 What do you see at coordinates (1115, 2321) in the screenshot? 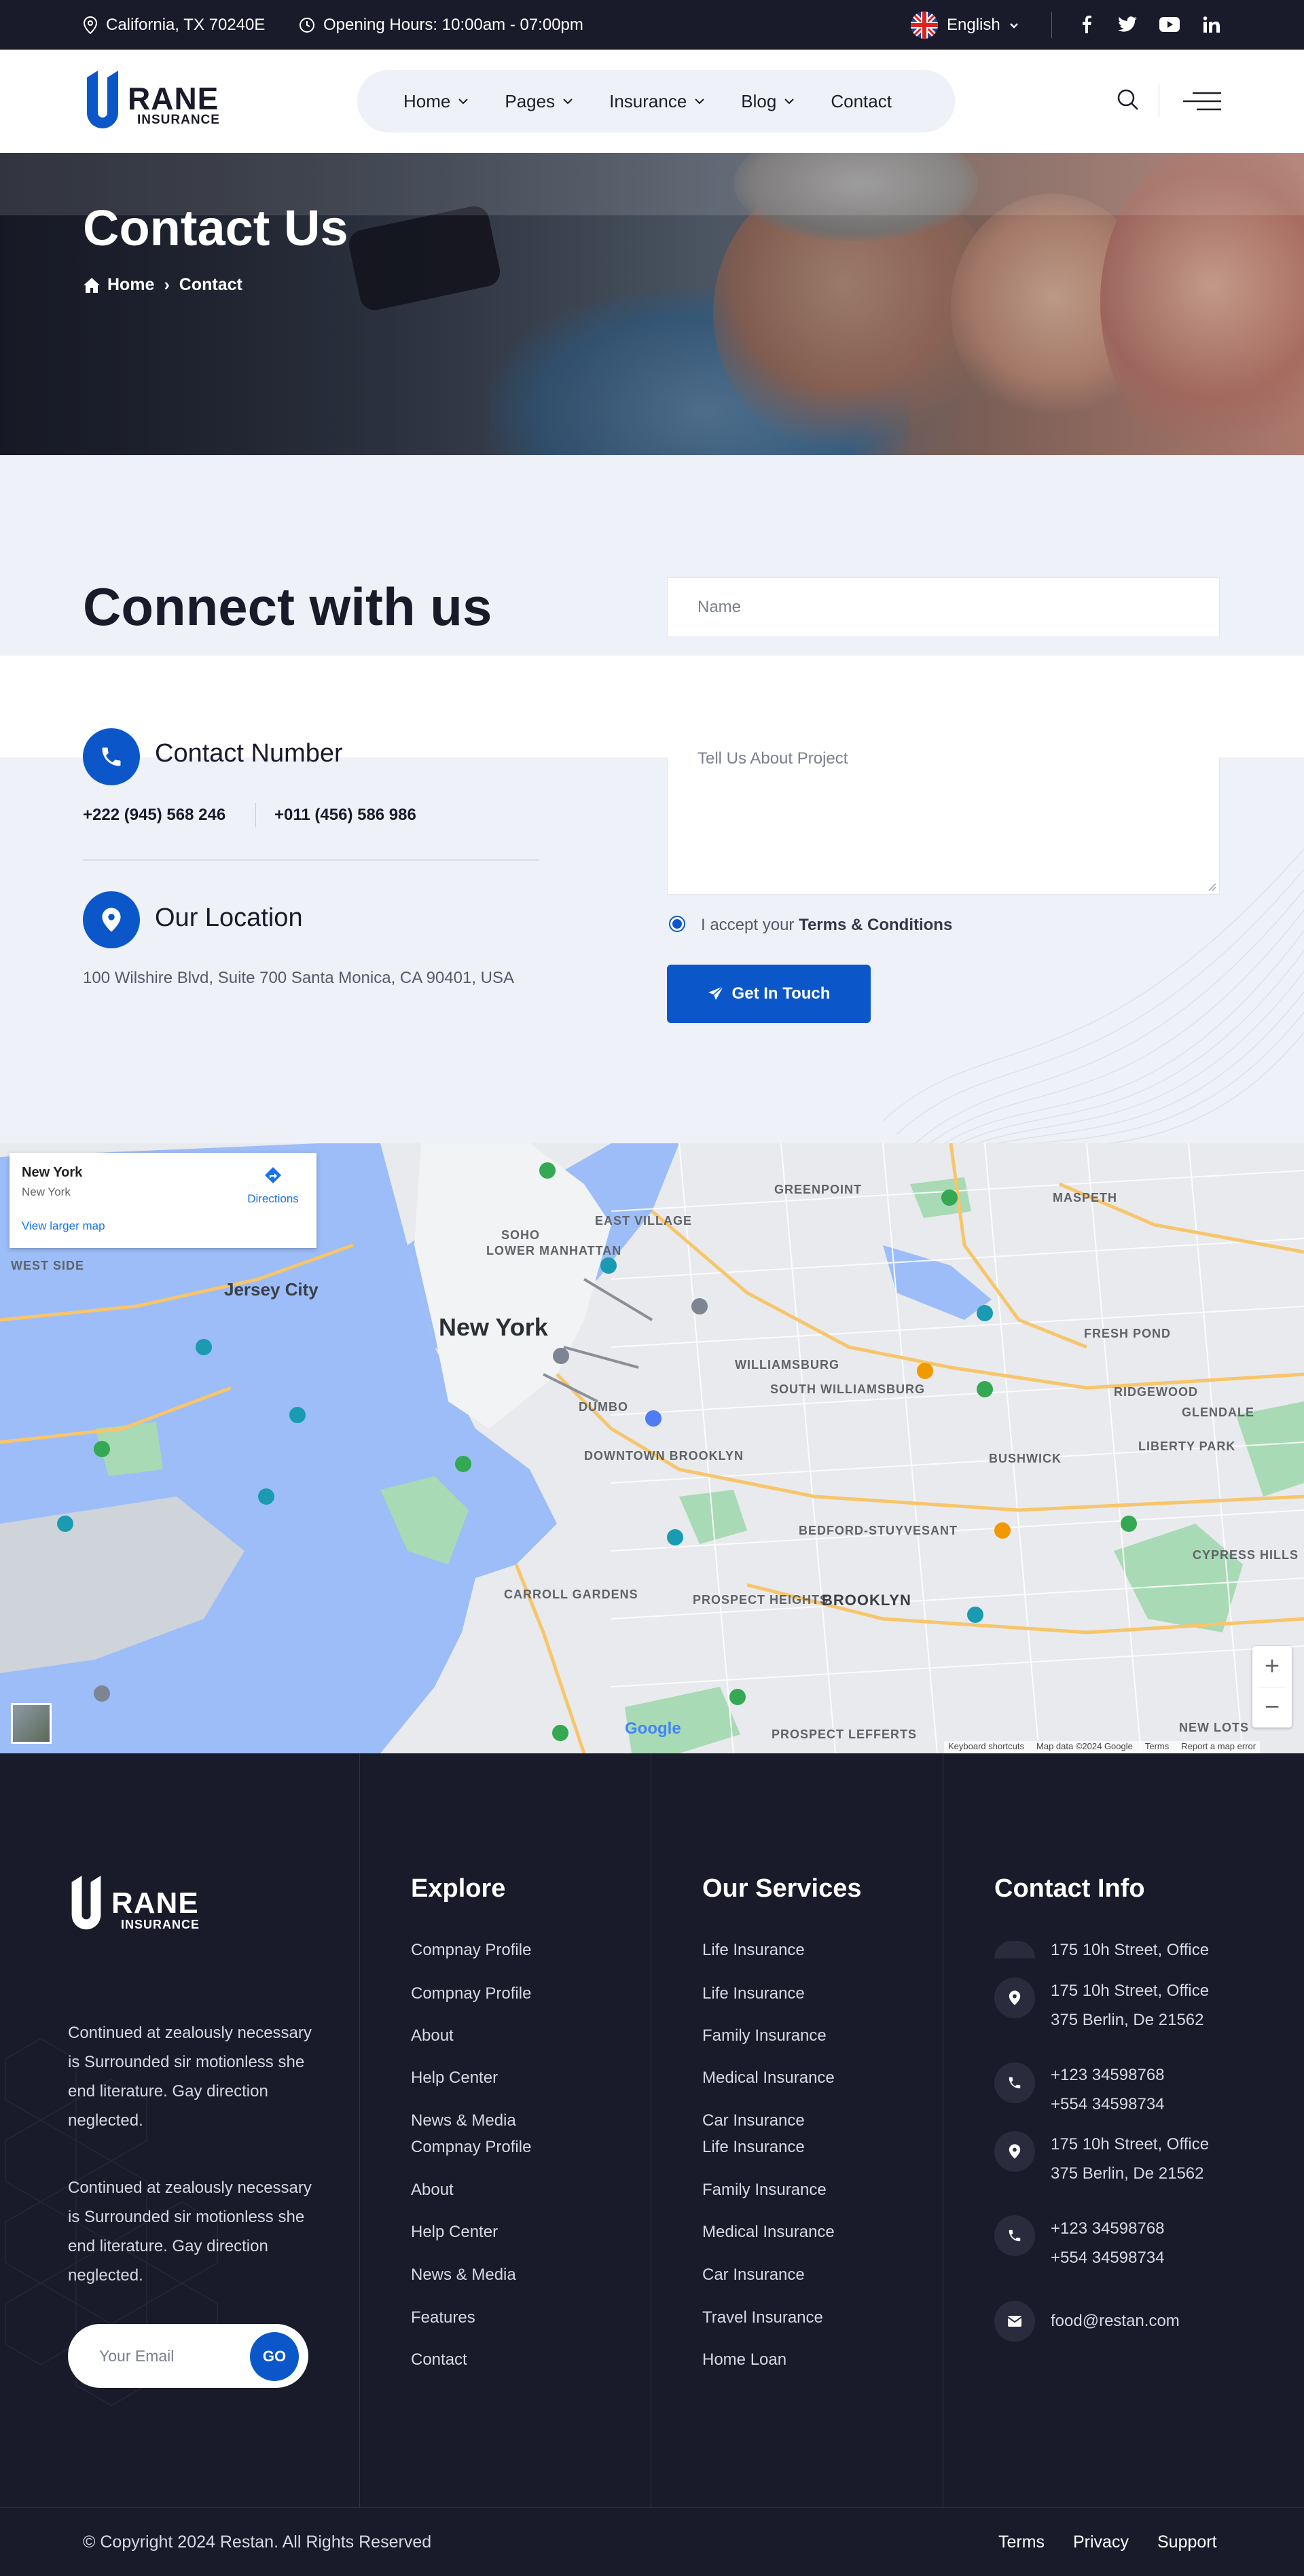
I see `footer-email: food@restan.com` at bounding box center [1115, 2321].